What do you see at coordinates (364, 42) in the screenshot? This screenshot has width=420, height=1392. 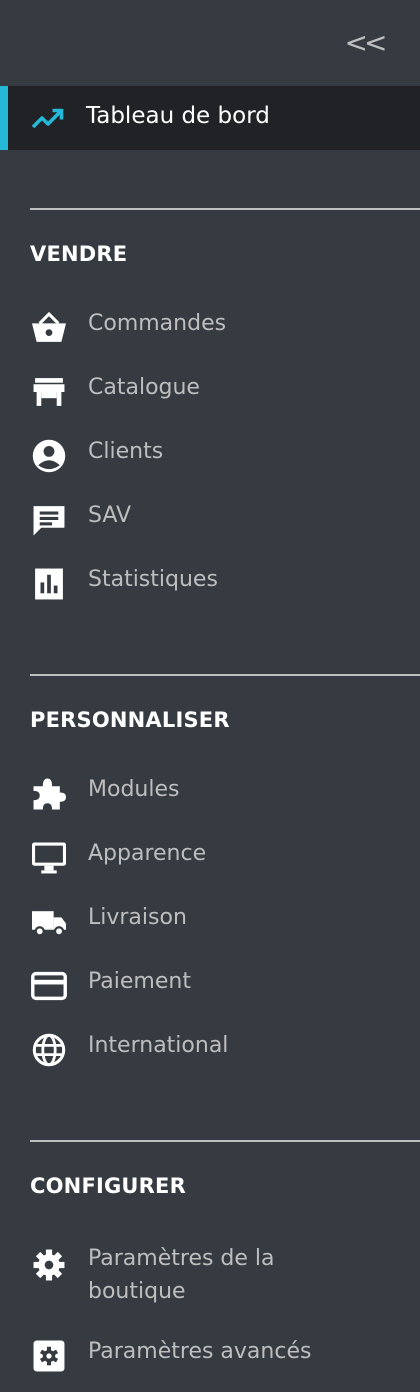 I see `collapse-sidebar-button: <<` at bounding box center [364, 42].